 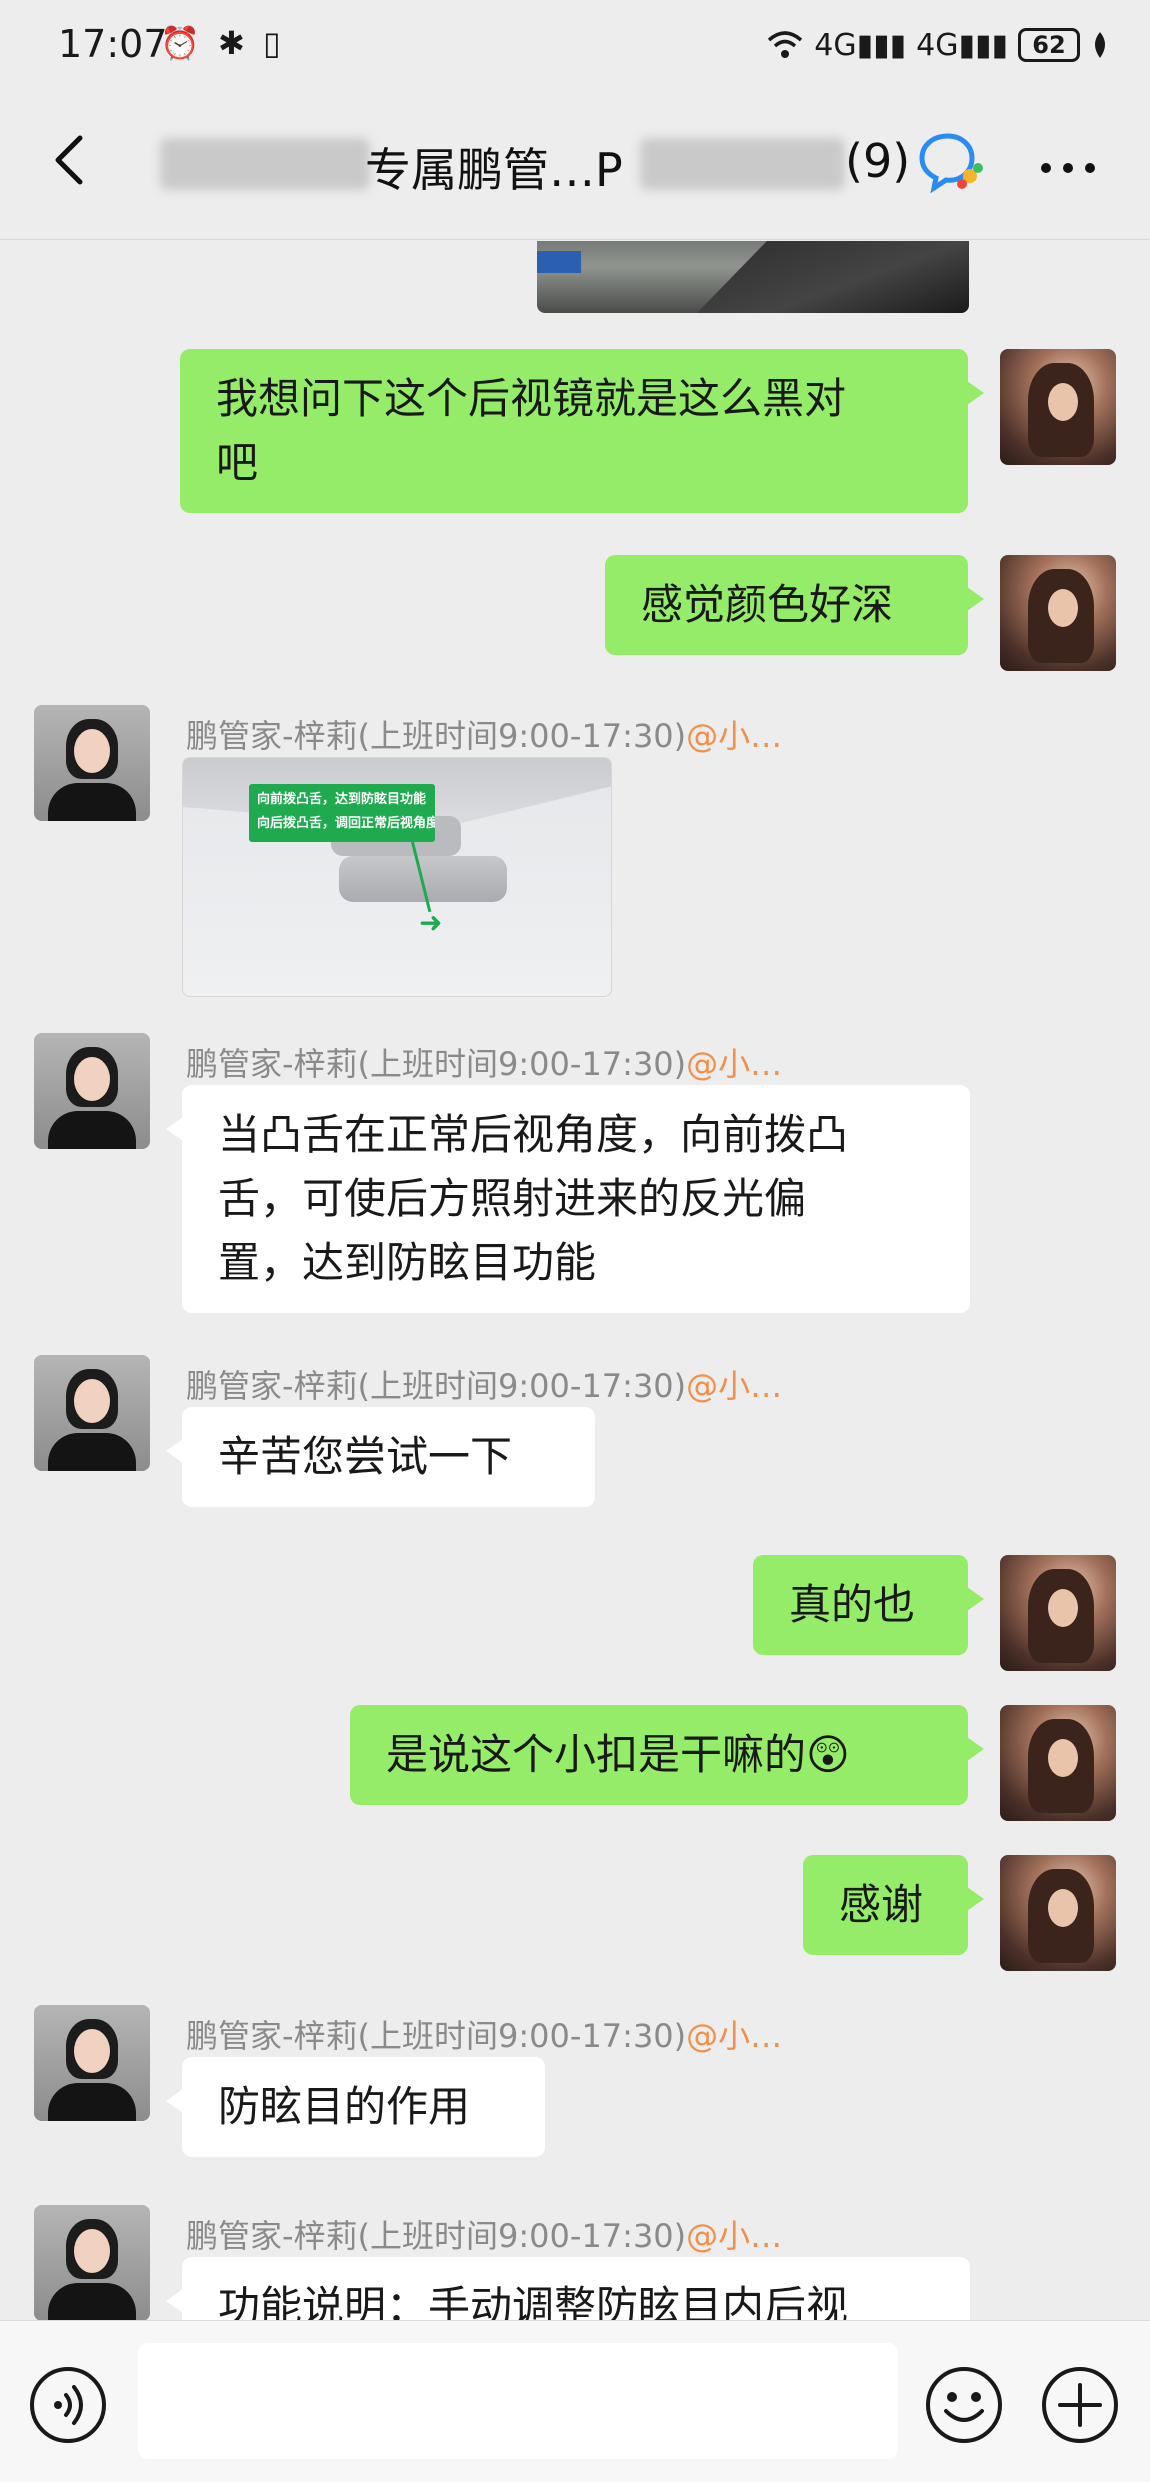 I want to click on message-text: 功能说明：手动调整防眩目内后视, so click(x=533, y=2301).